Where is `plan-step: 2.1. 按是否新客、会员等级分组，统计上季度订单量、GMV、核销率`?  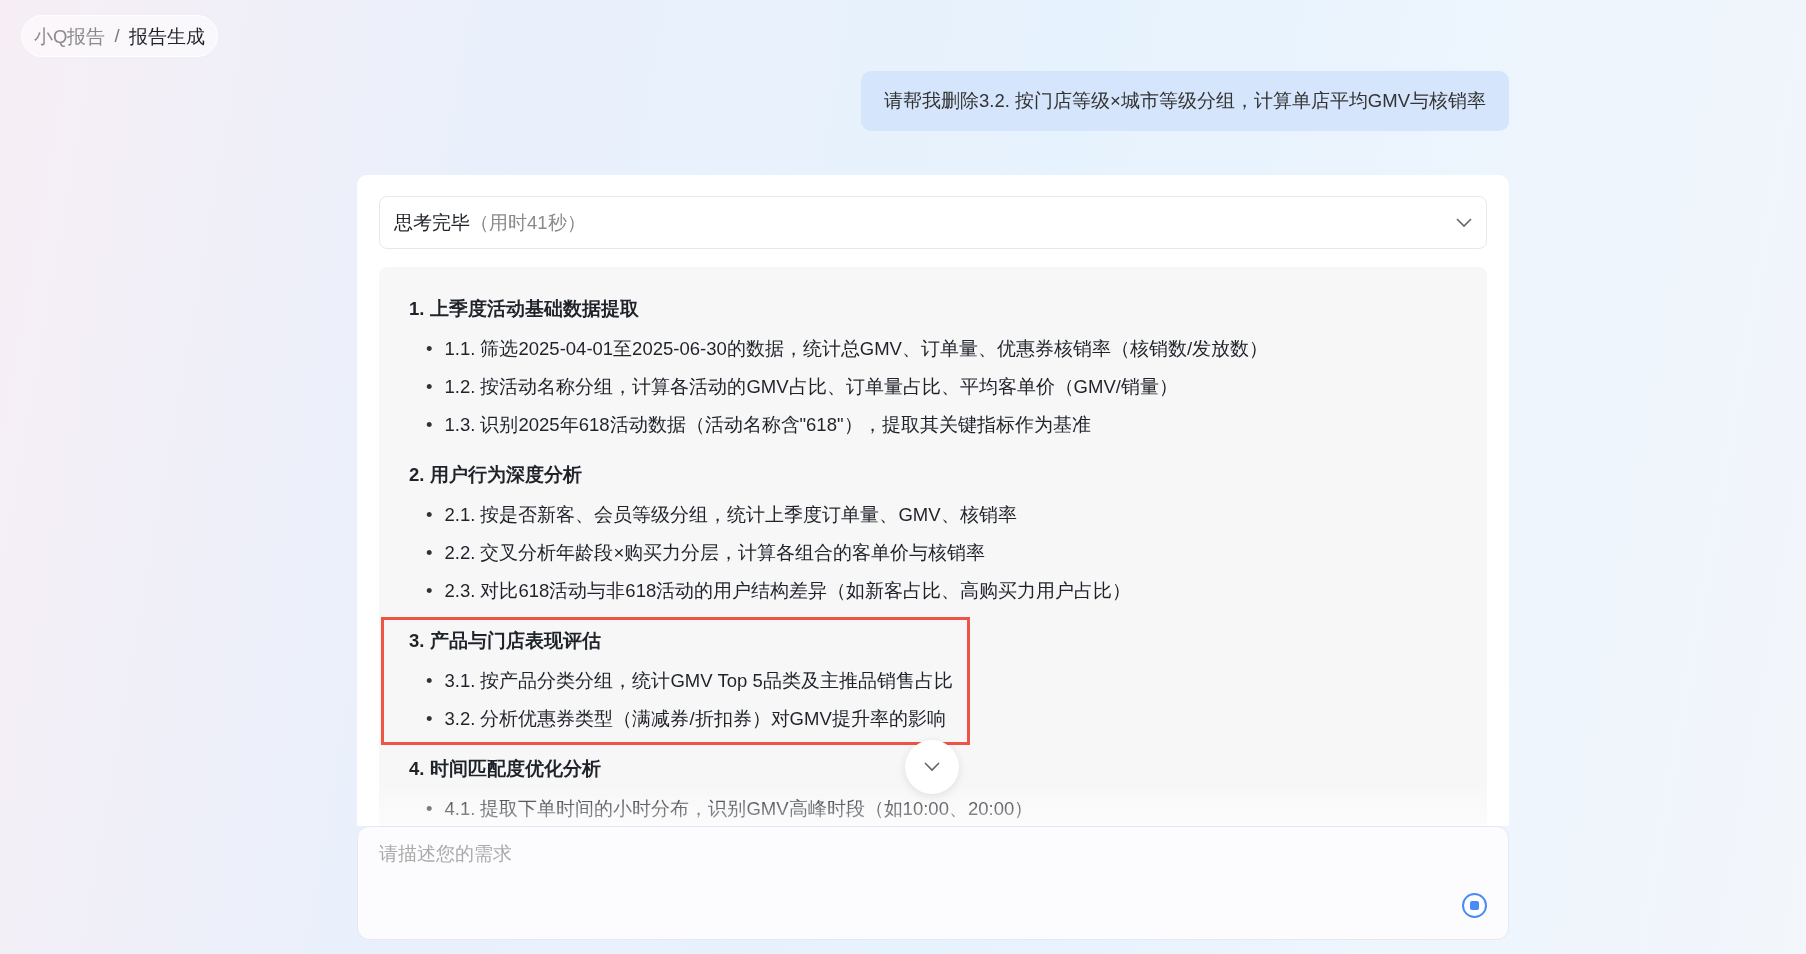
plan-step: 2.1. 按是否新客、会员等级分组，统计上季度订单量、GMV、核销率 is located at coordinates (730, 515).